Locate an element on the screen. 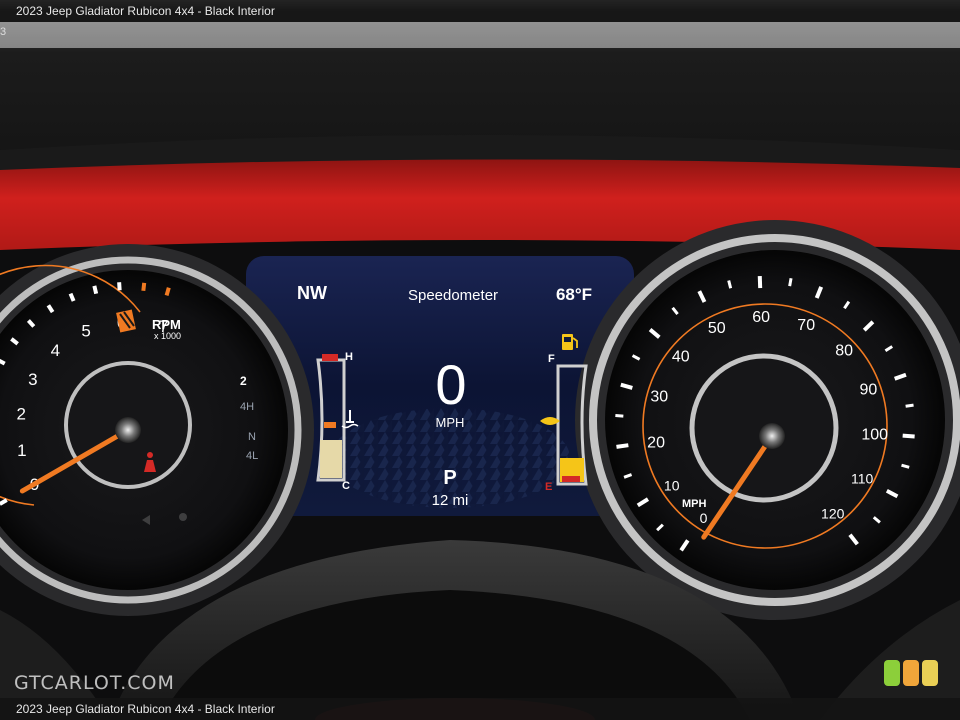  fuel-empty-label: E is located at coordinates (548, 487).